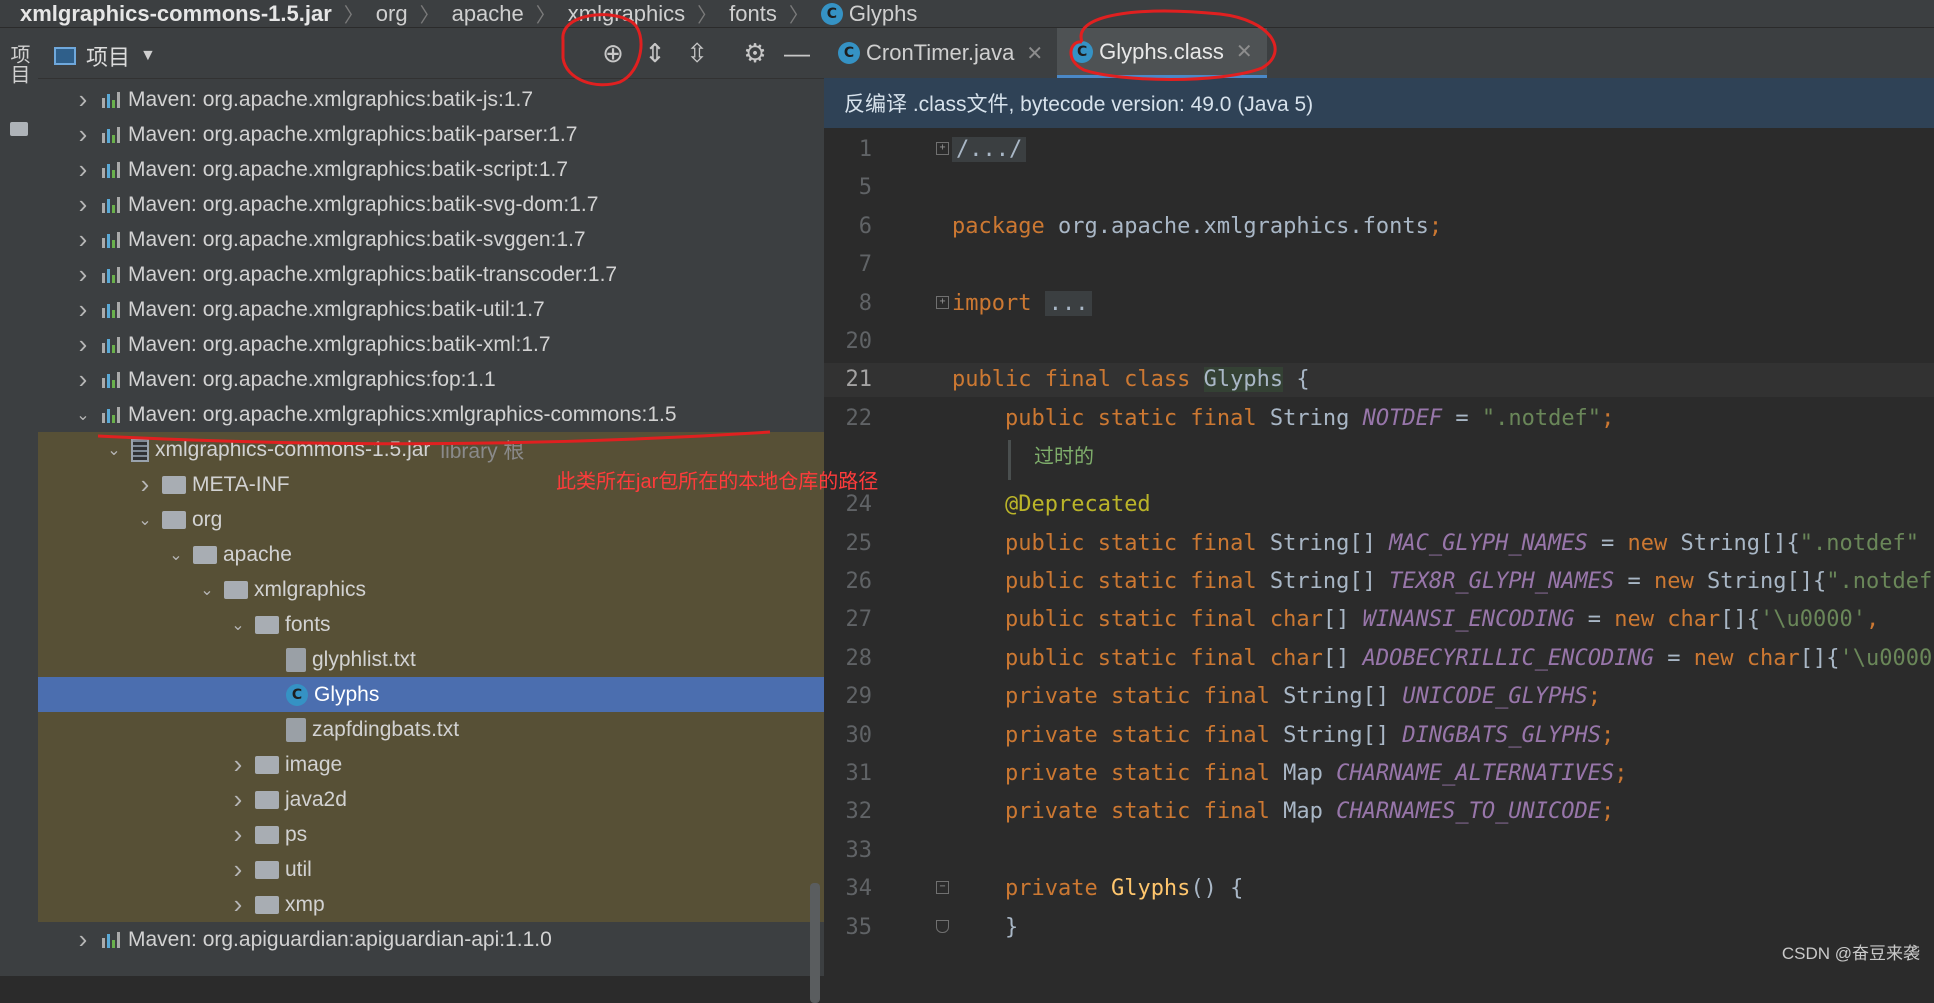 The image size is (1934, 1003). What do you see at coordinates (1379, 851) in the screenshot?
I see `code-line: 33` at bounding box center [1379, 851].